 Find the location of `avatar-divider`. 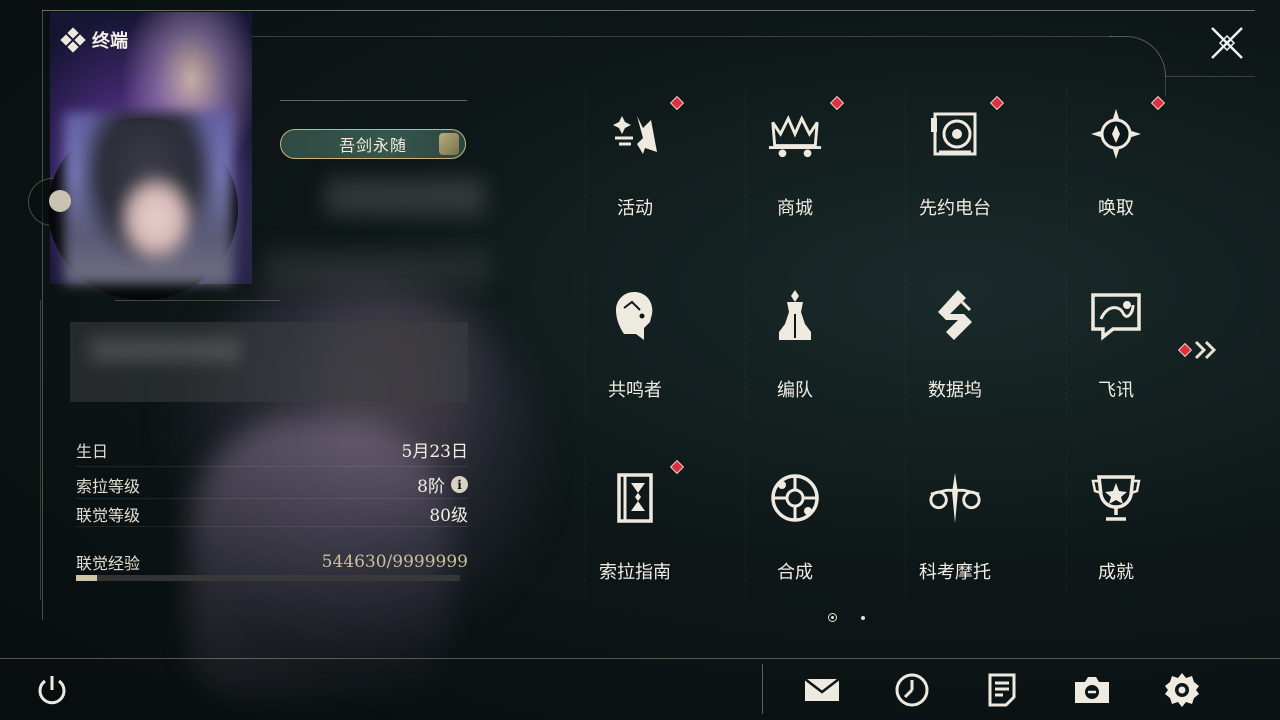

avatar-divider is located at coordinates (197, 300).